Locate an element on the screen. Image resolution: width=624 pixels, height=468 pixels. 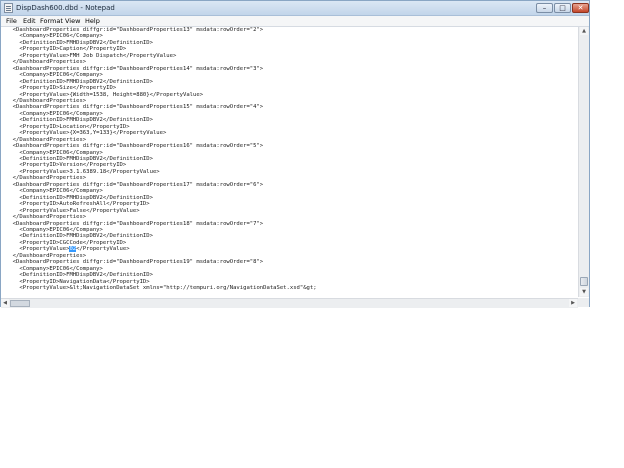
editor-line: <PropertyID>AutoRefreshAll</PropertyID> is located at coordinates (78, 204).